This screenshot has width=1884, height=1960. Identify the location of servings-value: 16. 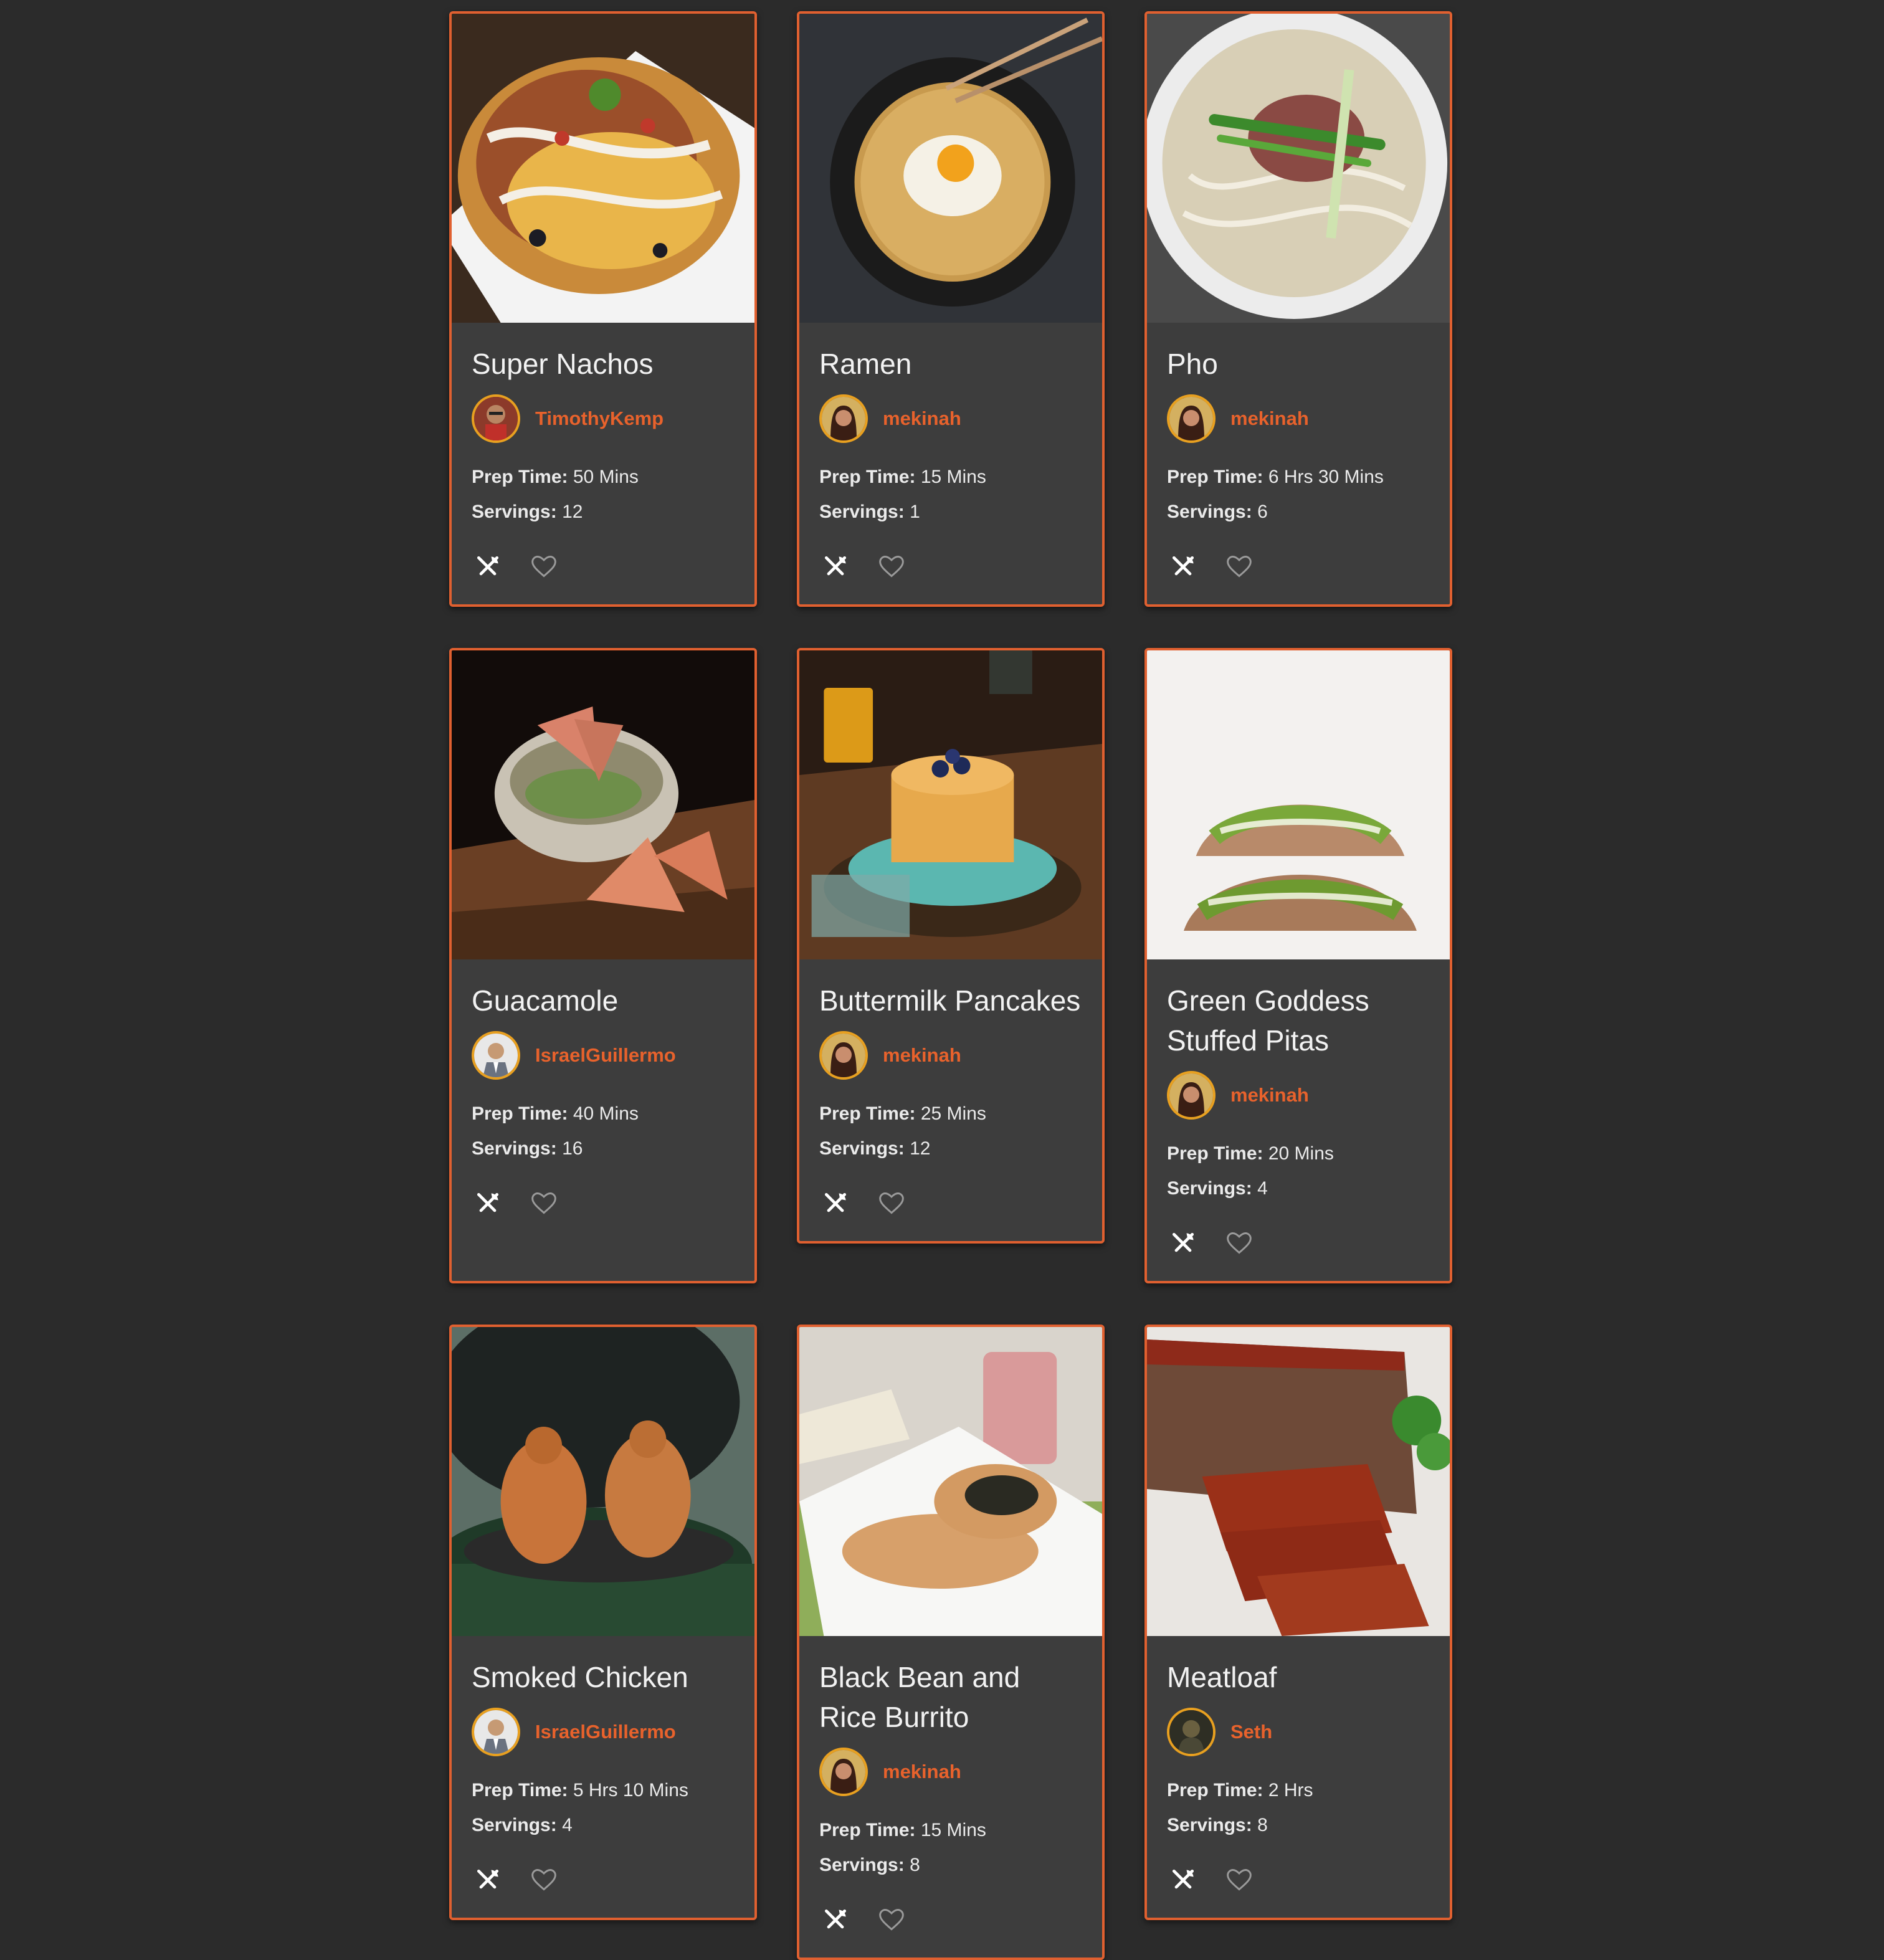
(573, 1148).